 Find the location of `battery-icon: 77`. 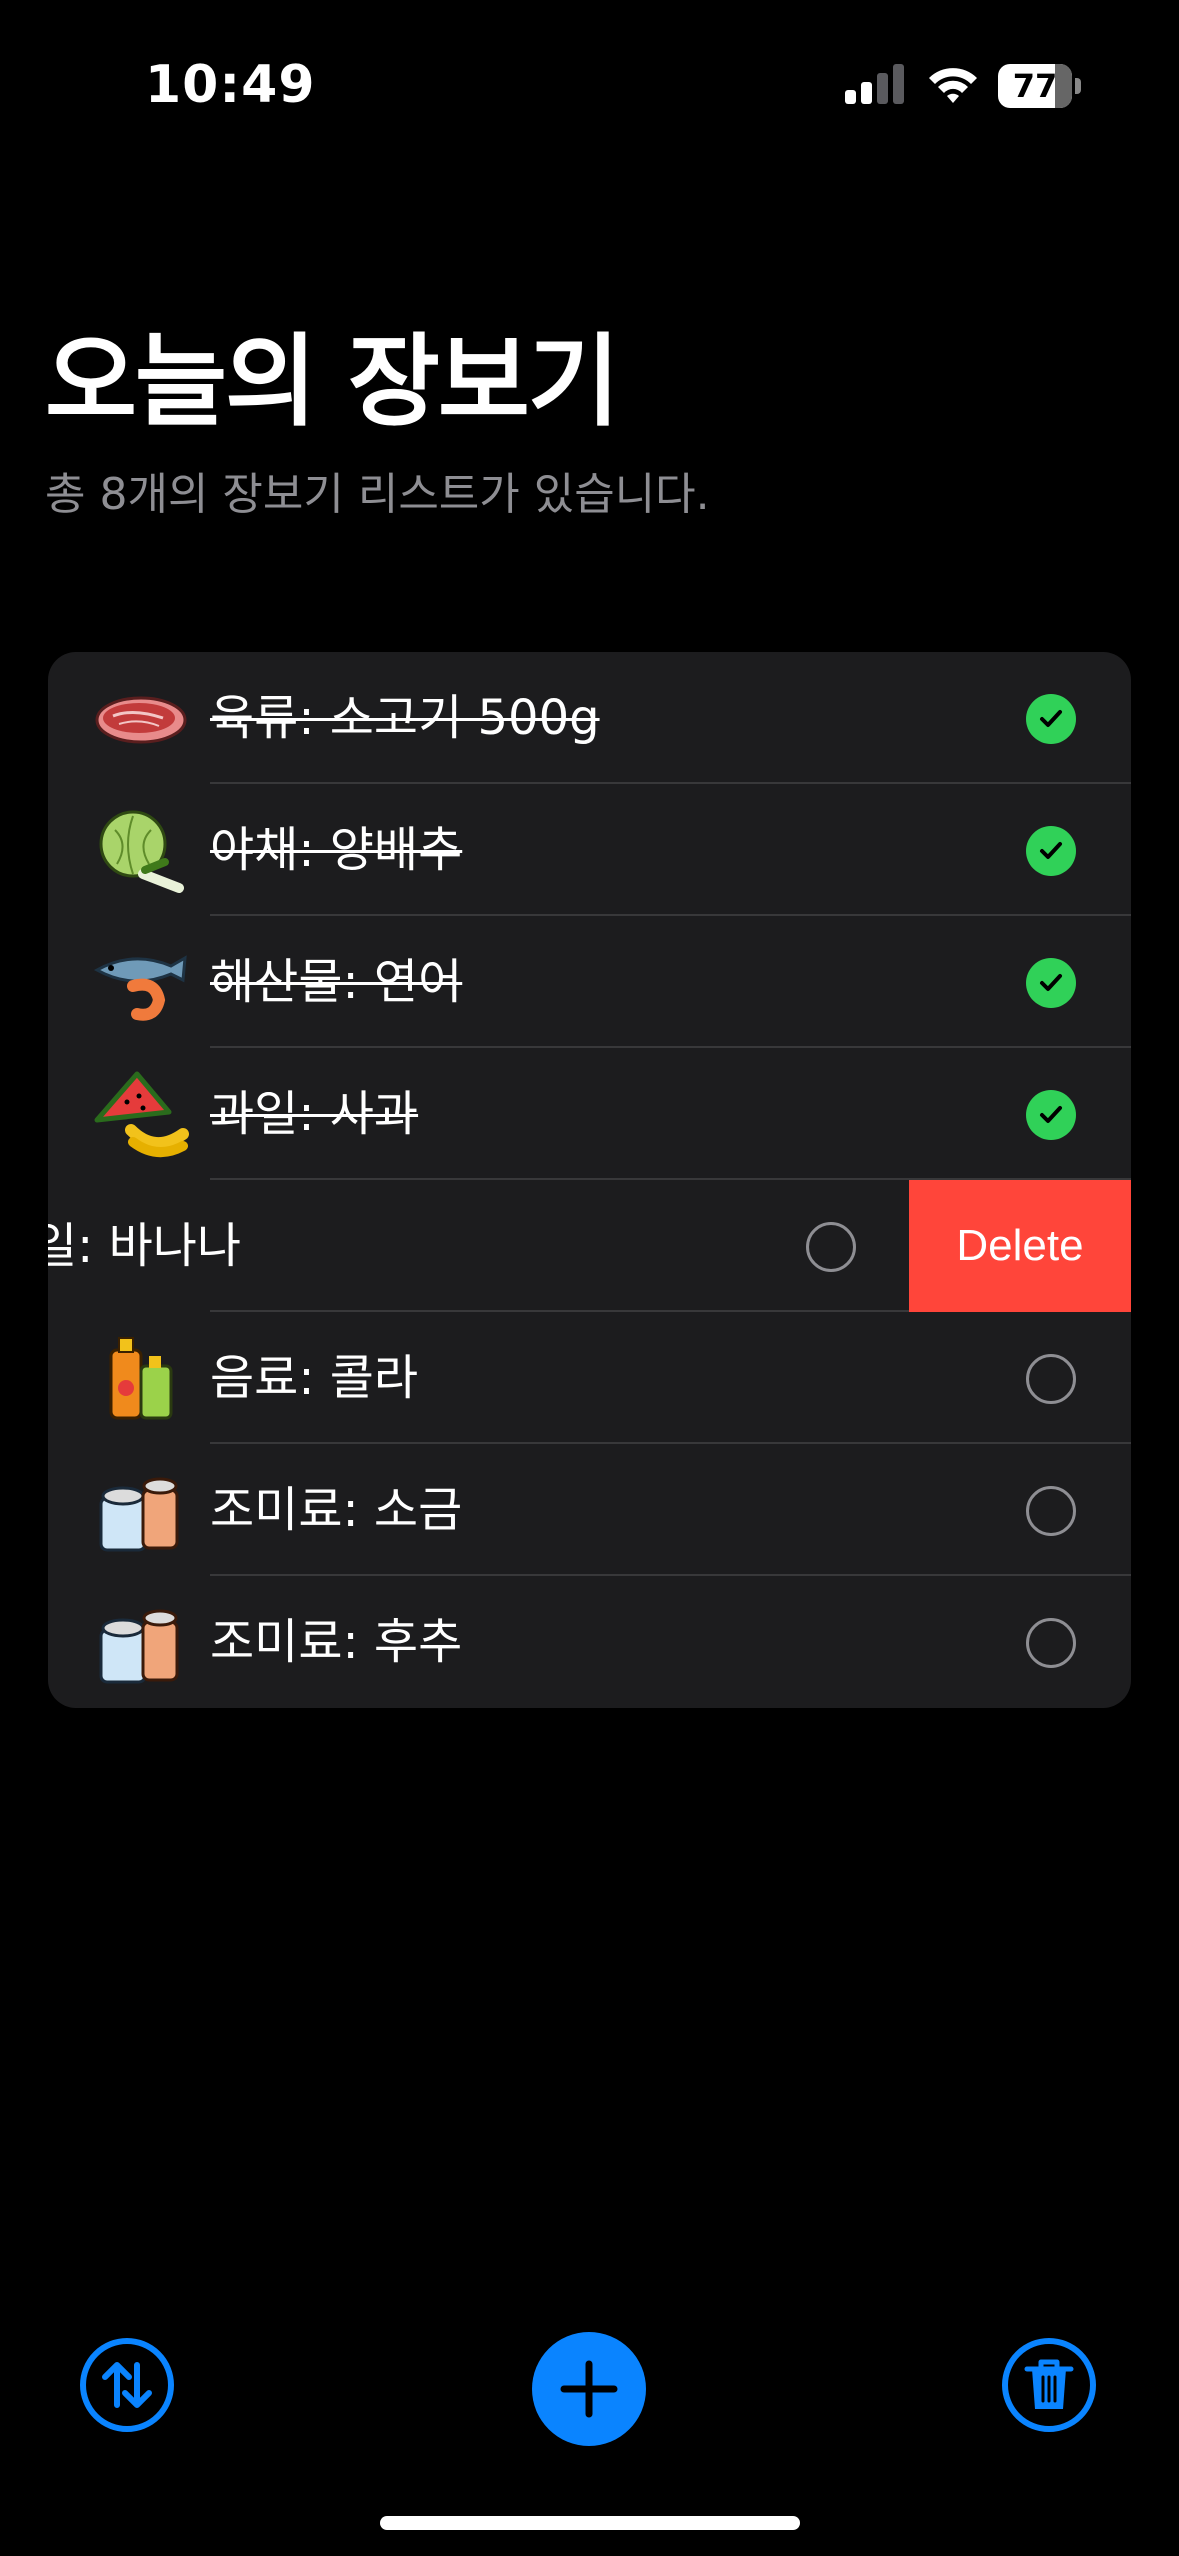

battery-icon: 77 is located at coordinates (1039, 86).